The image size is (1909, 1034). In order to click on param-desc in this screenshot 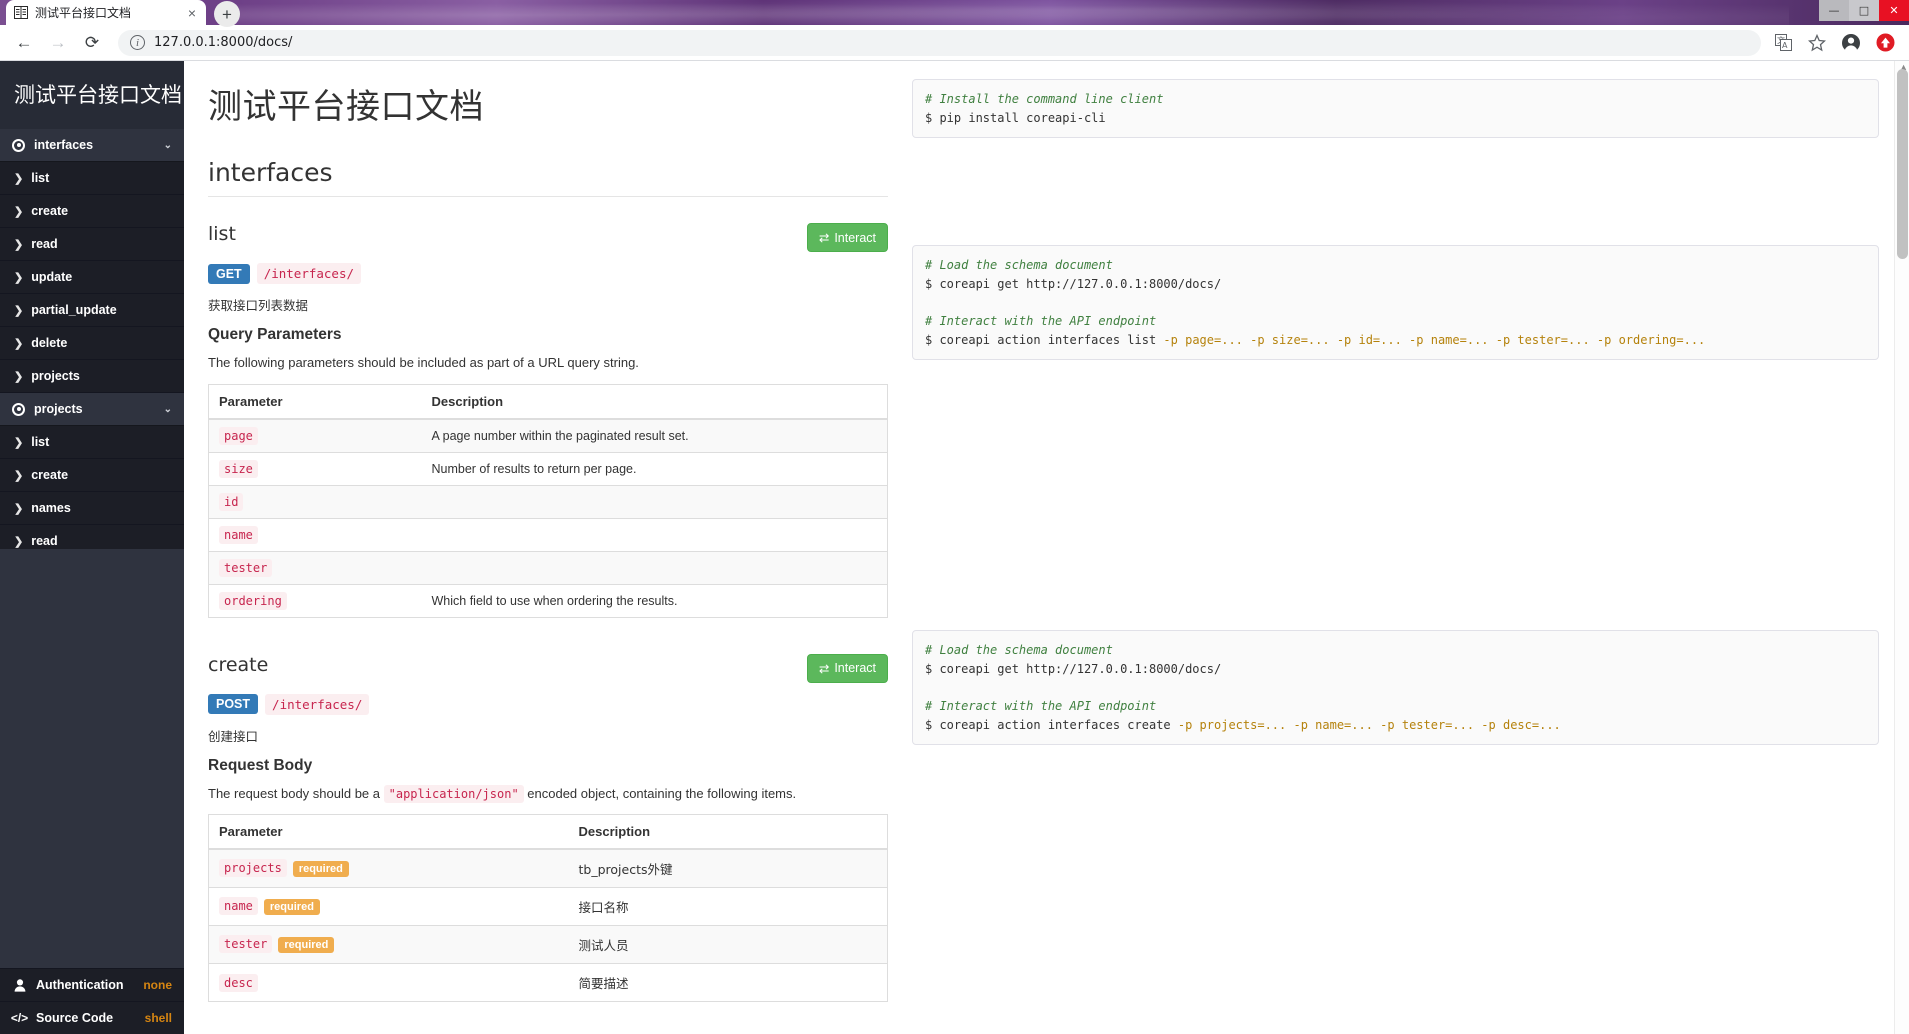, I will do `click(654, 567)`.